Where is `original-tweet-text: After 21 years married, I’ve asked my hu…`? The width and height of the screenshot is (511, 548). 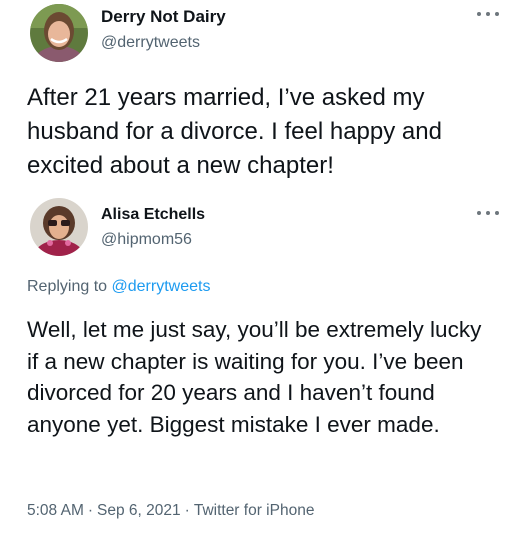 original-tweet-text: After 21 years married, I’ve asked my hu… is located at coordinates (234, 131).